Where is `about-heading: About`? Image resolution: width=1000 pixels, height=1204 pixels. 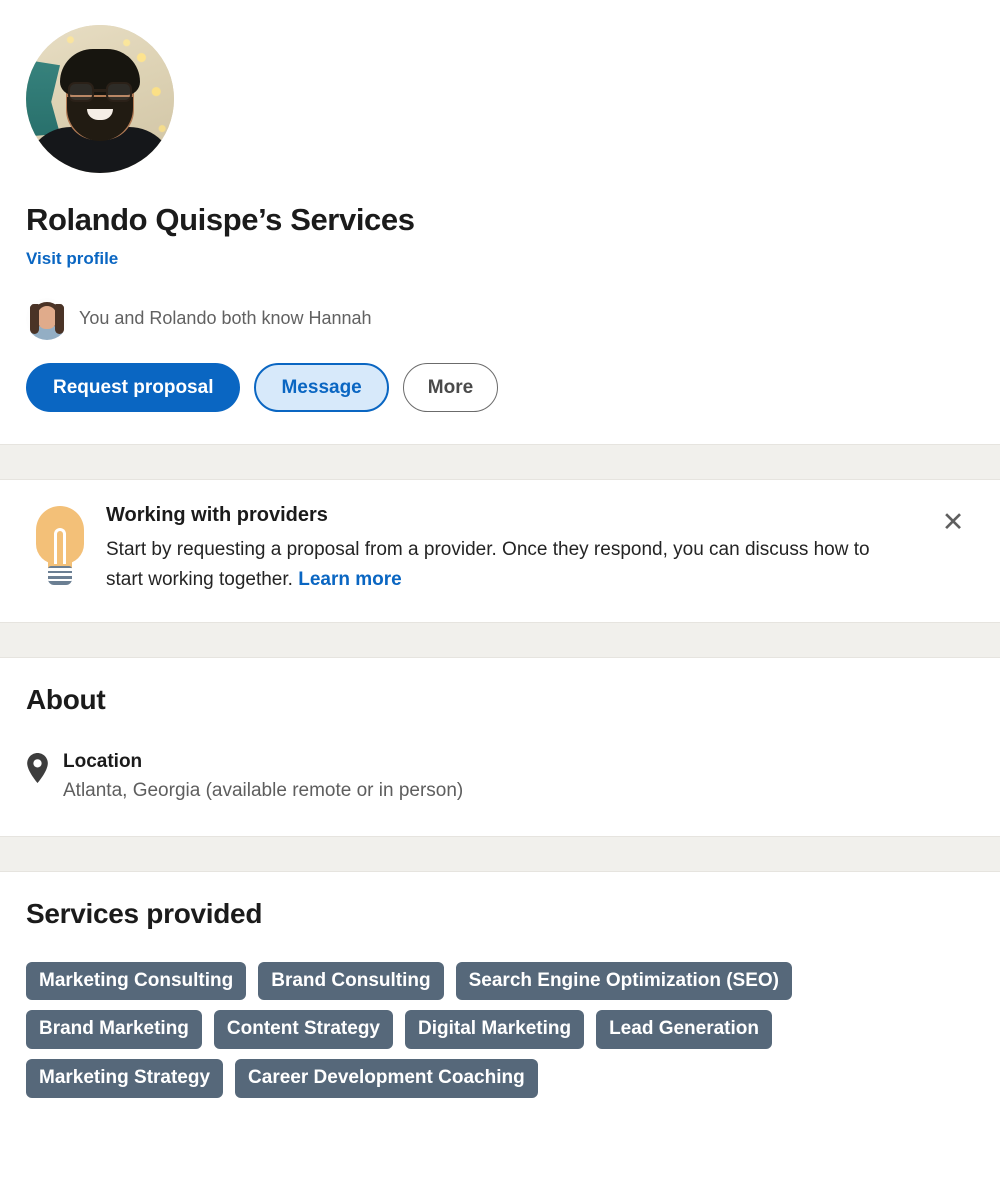 about-heading: About is located at coordinates (66, 700).